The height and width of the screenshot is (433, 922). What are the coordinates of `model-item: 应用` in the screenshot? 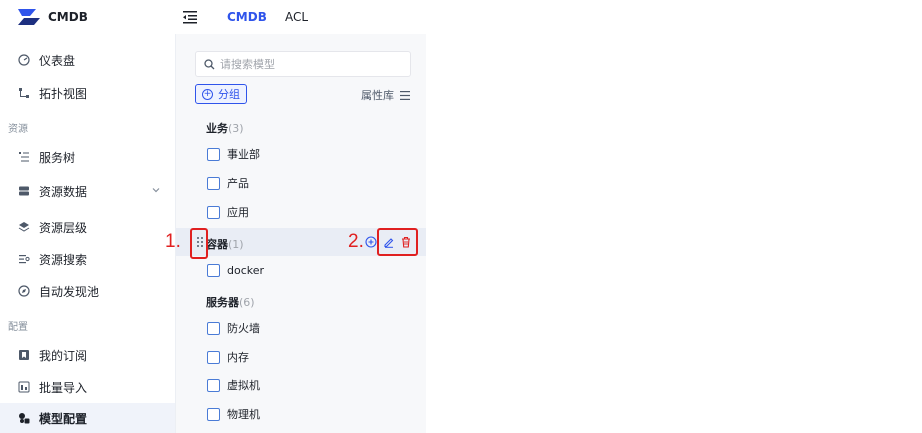 It's located at (228, 212).